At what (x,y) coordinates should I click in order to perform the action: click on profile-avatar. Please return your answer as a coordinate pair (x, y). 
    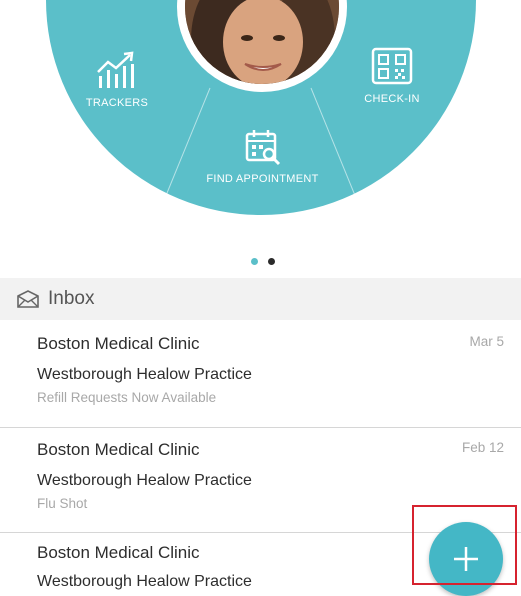
    Looking at the image, I should click on (262, 42).